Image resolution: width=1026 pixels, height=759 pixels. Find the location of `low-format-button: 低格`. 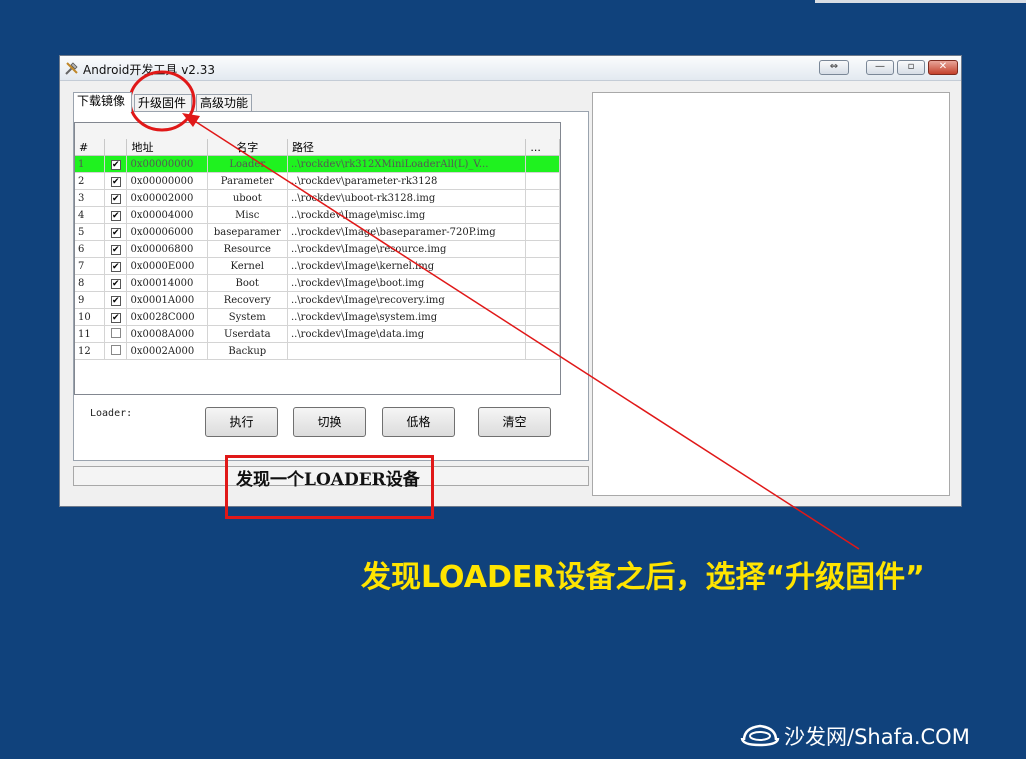

low-format-button: 低格 is located at coordinates (418, 422).